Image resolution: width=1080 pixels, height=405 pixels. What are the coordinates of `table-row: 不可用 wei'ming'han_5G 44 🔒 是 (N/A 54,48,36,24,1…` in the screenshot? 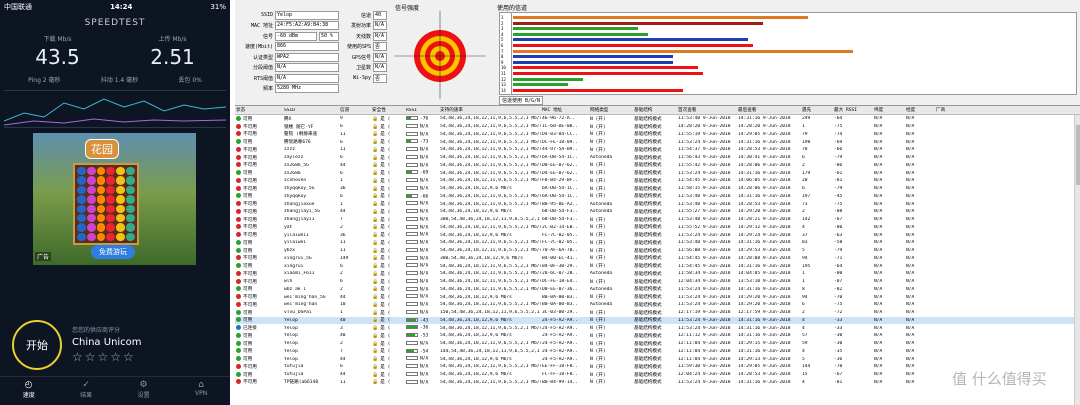 It's located at (657, 297).